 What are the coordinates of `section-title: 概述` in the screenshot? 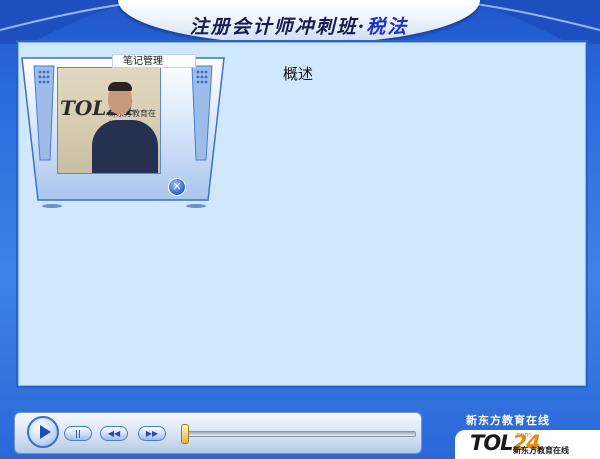 It's located at (298, 74).